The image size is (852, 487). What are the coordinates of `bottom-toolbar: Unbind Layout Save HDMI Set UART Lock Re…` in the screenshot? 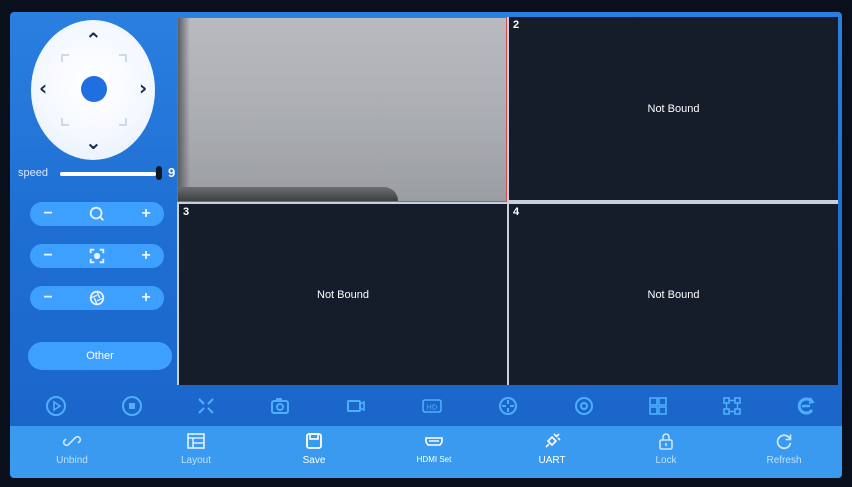 It's located at (426, 452).